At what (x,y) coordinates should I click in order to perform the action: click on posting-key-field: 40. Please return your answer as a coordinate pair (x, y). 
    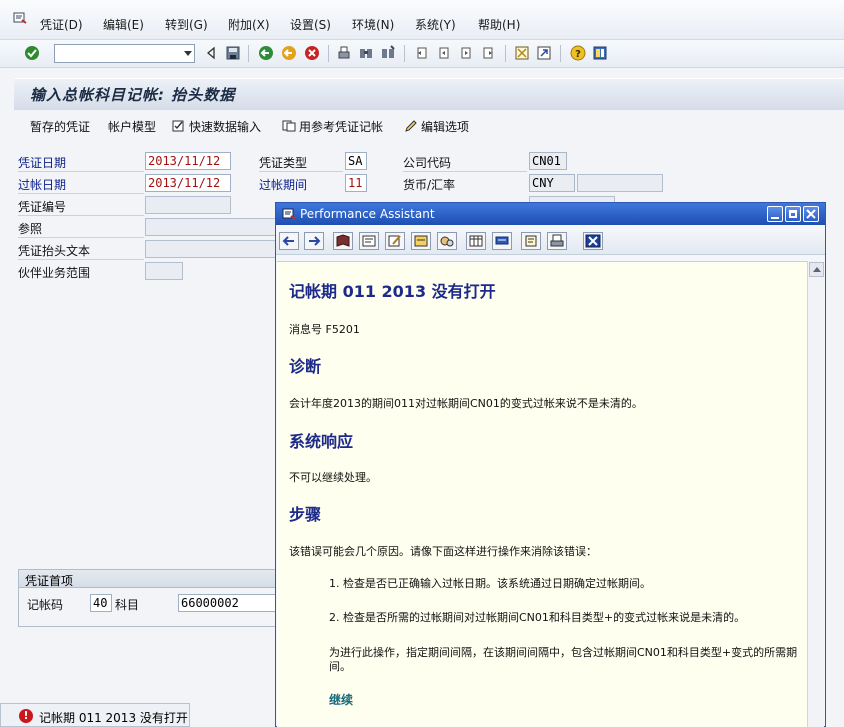
    Looking at the image, I should click on (101, 603).